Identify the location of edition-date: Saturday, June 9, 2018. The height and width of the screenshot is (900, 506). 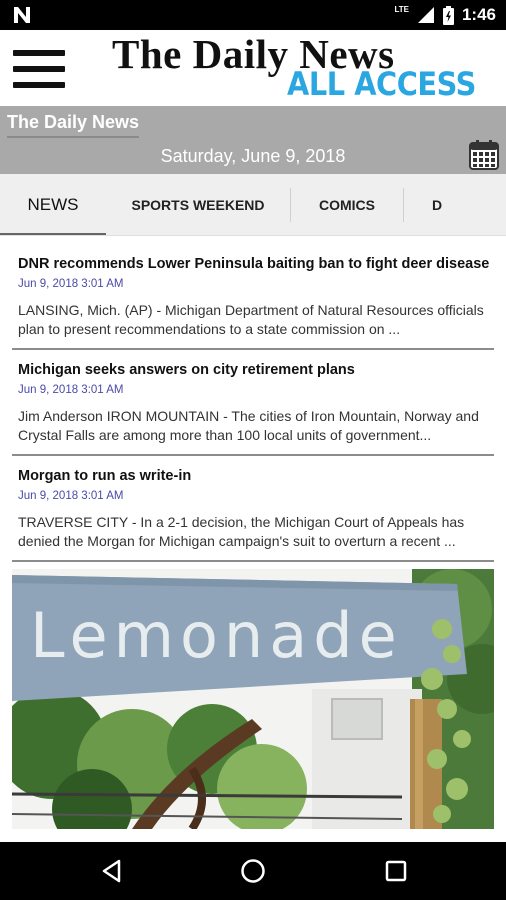
(253, 156).